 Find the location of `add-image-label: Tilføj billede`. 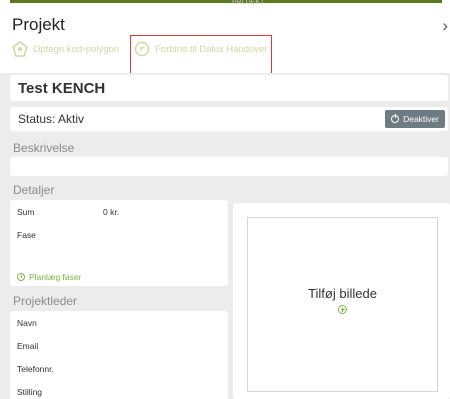

add-image-label: Tilføj billede is located at coordinates (342, 293).